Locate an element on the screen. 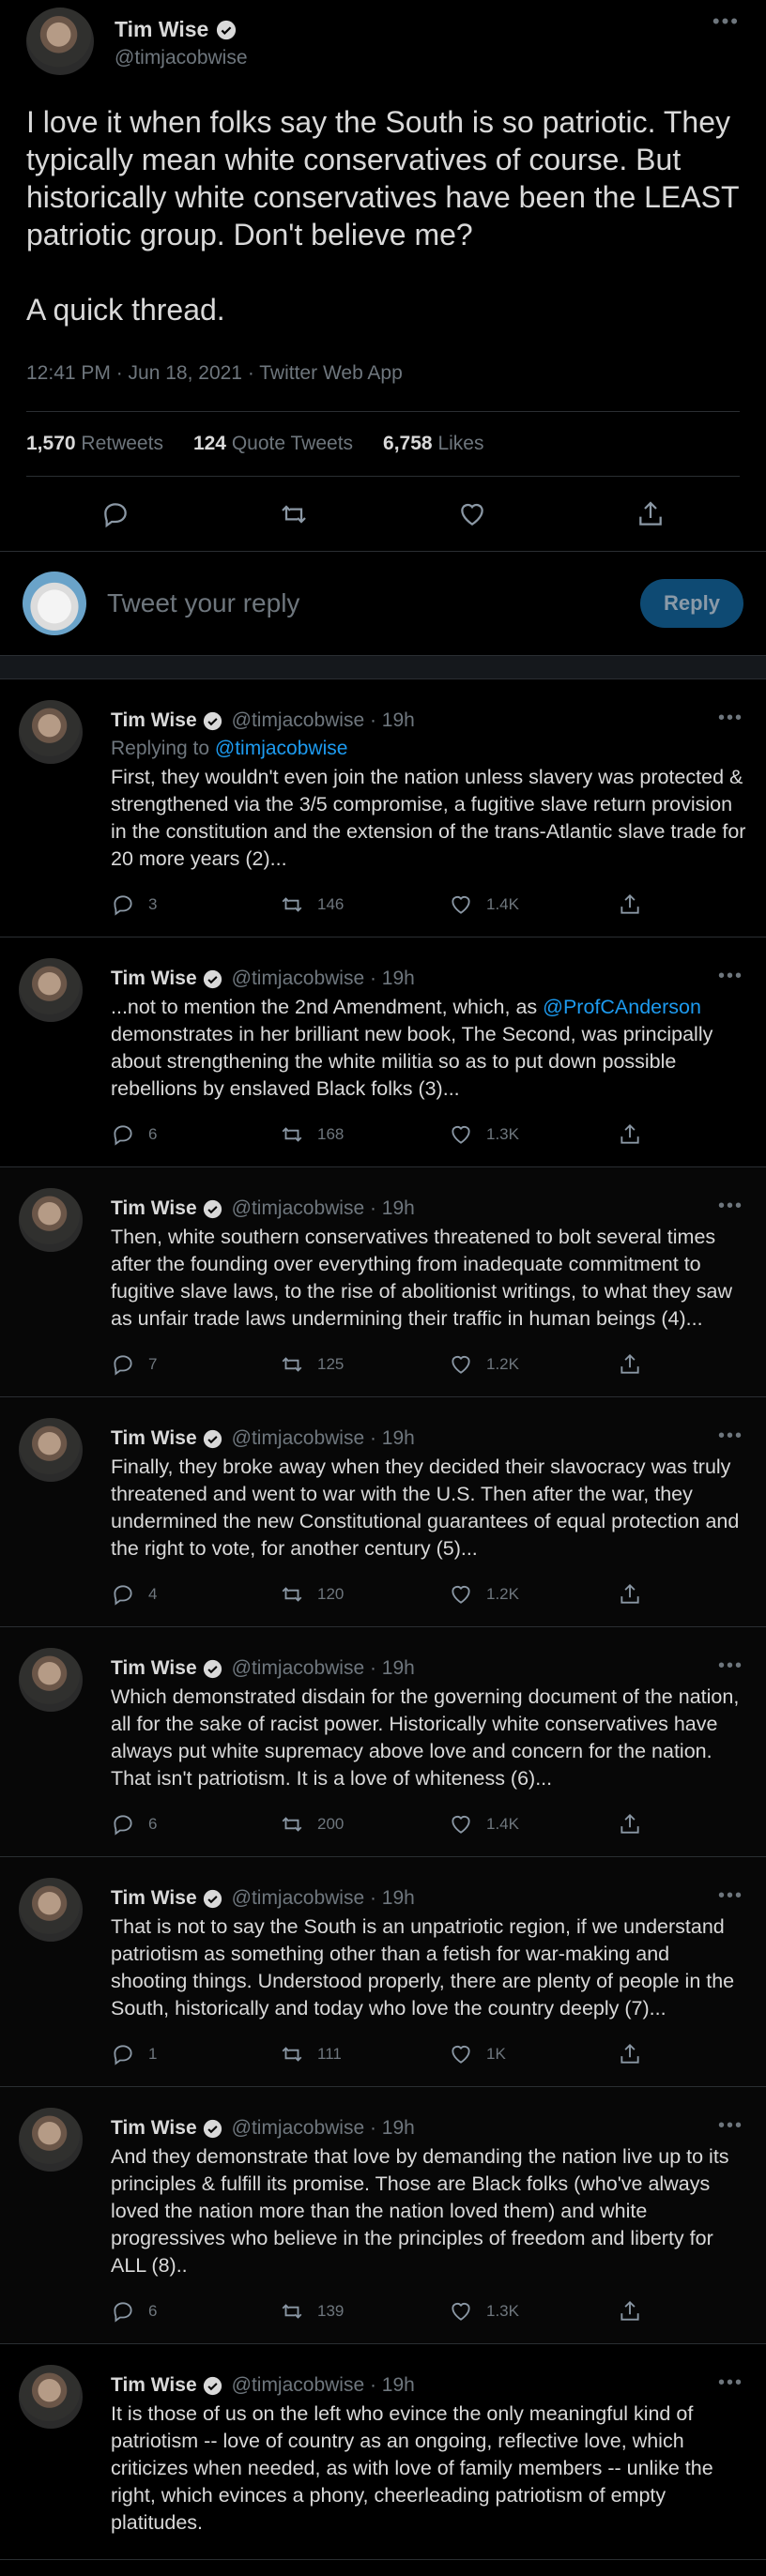 This screenshot has height=2576, width=766. retweet-action: 125 is located at coordinates (364, 1364).